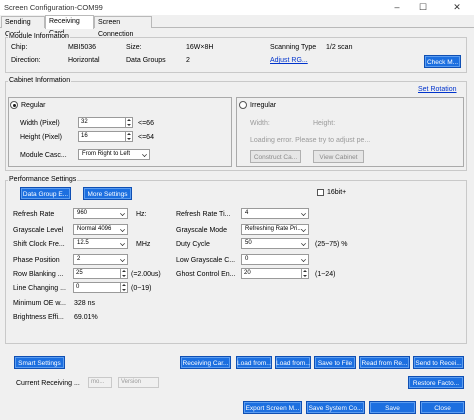  Describe the element at coordinates (143, 244) in the screenshot. I see `shift-clock-unit: MHz` at that location.